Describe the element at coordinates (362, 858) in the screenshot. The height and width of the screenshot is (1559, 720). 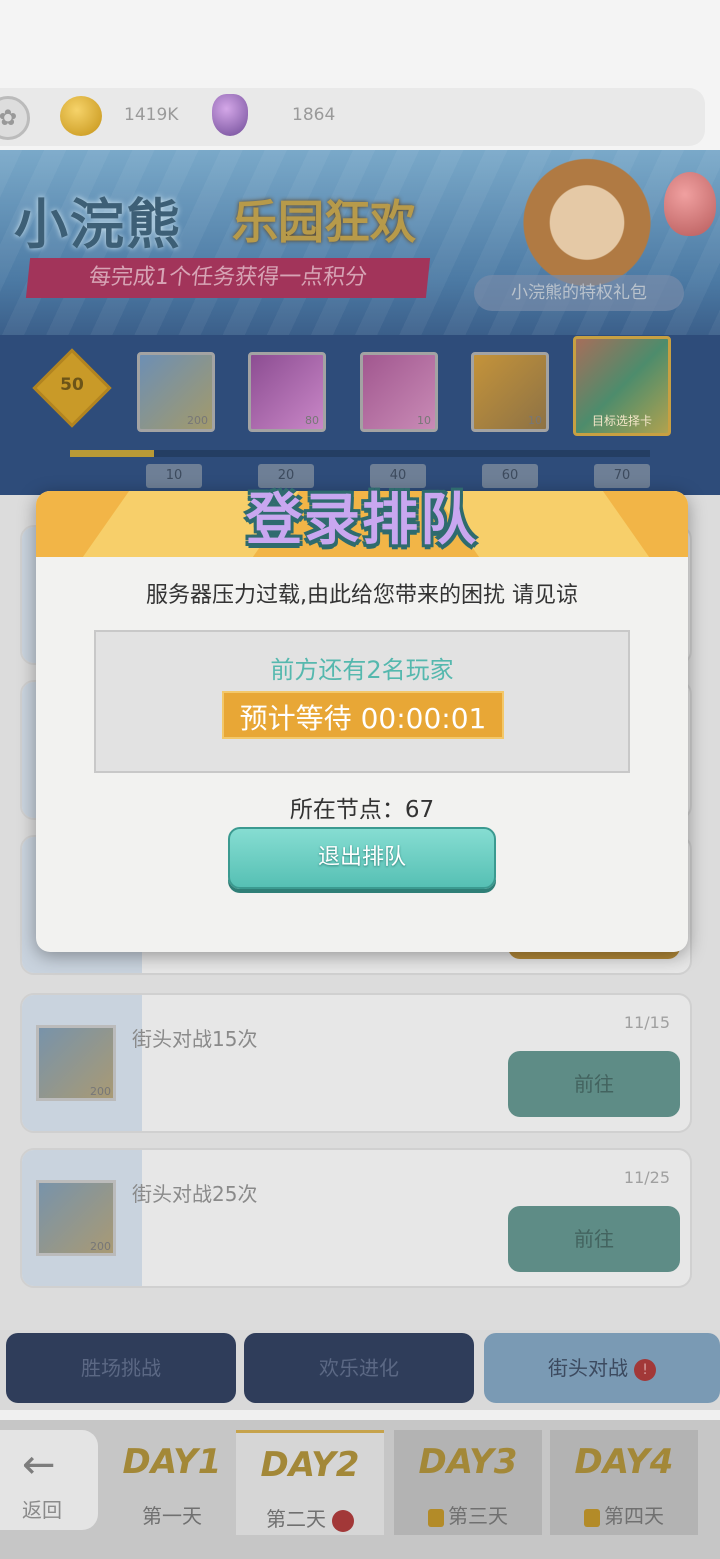
I see `exit-queue-button: 退出排队` at that location.